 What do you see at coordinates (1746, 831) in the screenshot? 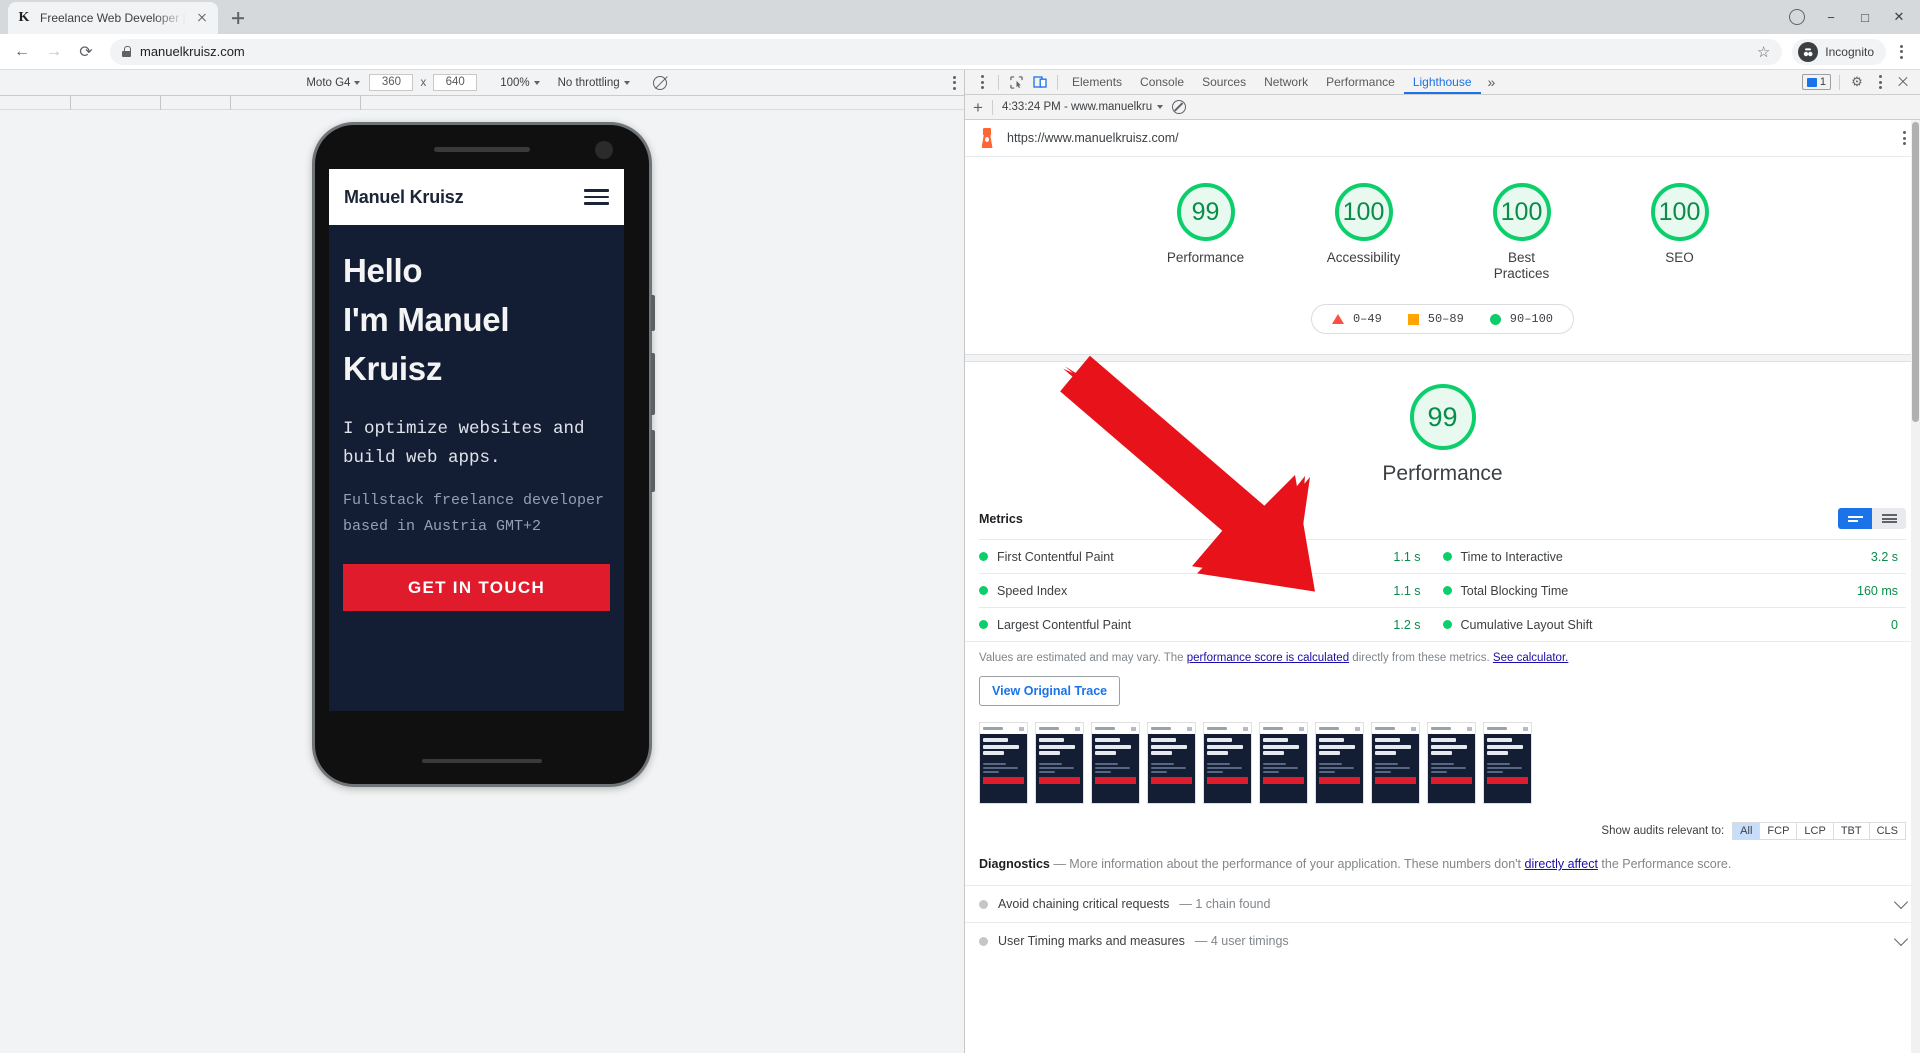
I see `filter-all: All` at bounding box center [1746, 831].